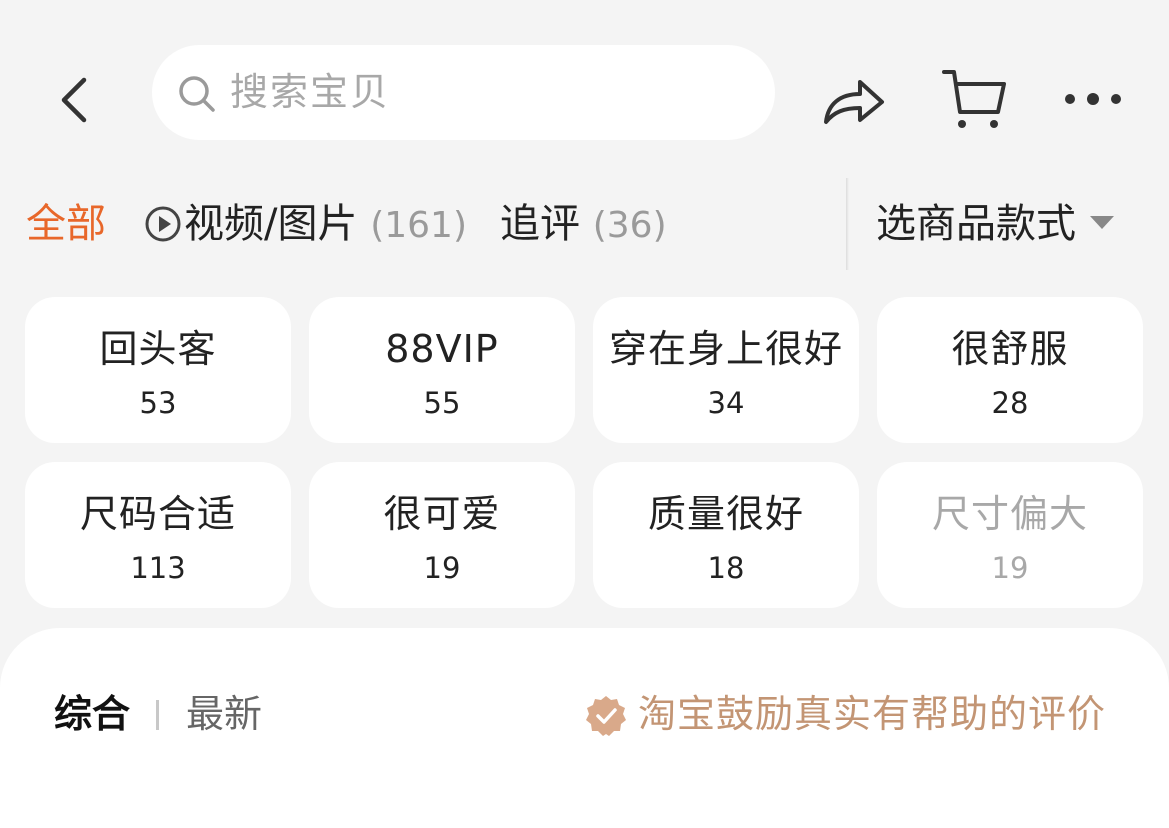  I want to click on sku-select-dropdown: 选商品款式, so click(995, 224).